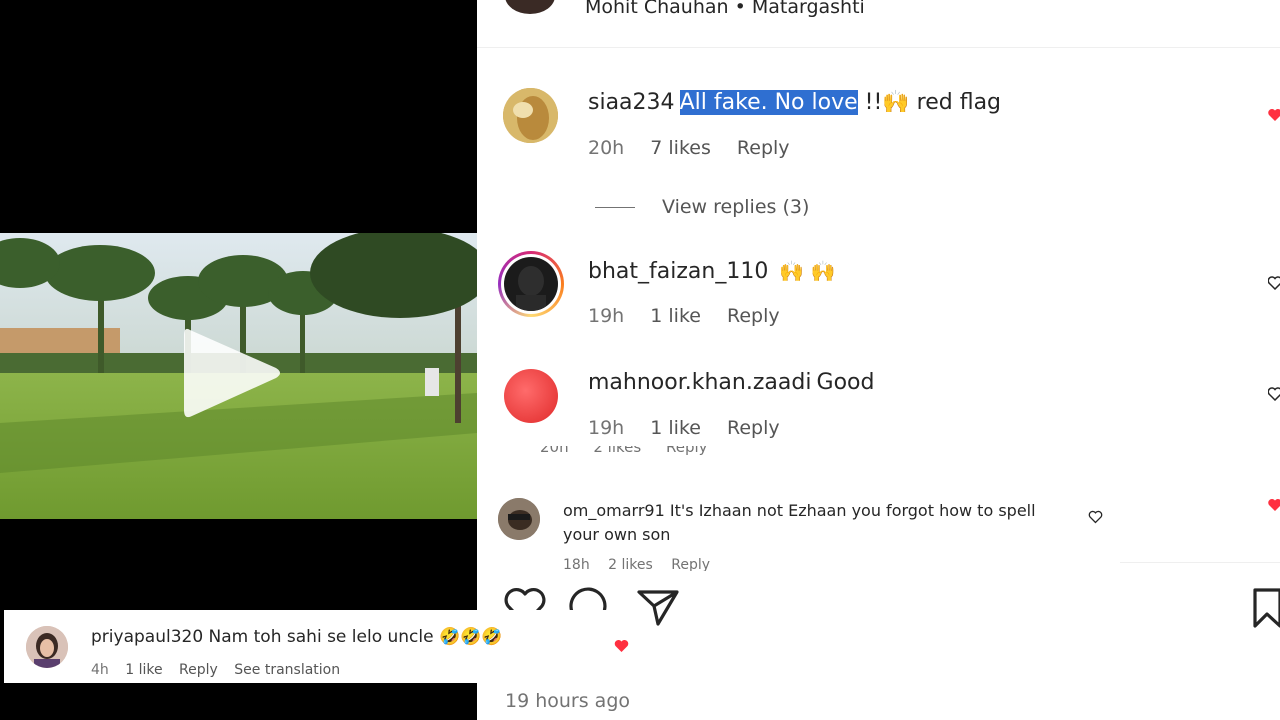  What do you see at coordinates (663, 564) in the screenshot?
I see `comment-meta: 18h 2 likes Reply` at bounding box center [663, 564].